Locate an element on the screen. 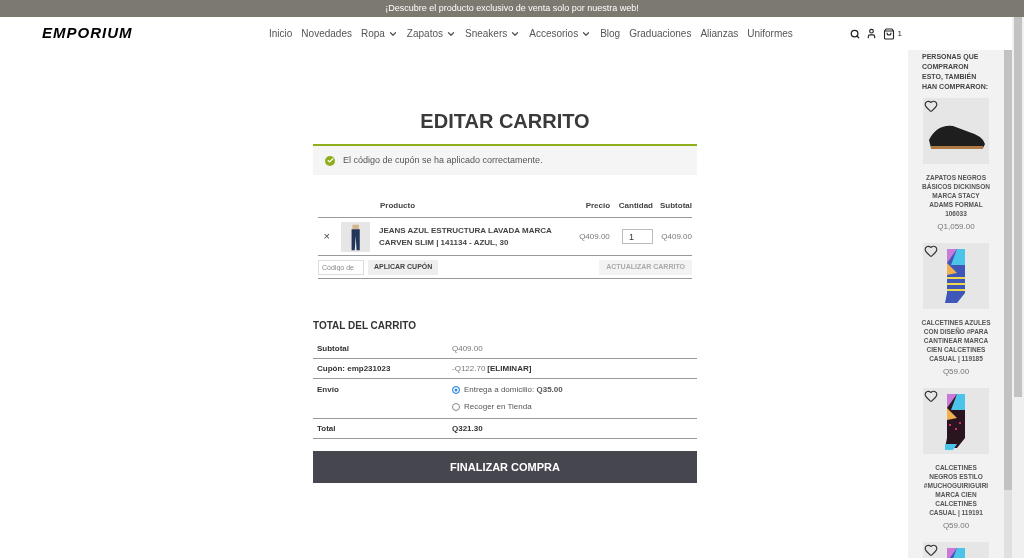  totals-value: Q321.30 is located at coordinates (467, 428).